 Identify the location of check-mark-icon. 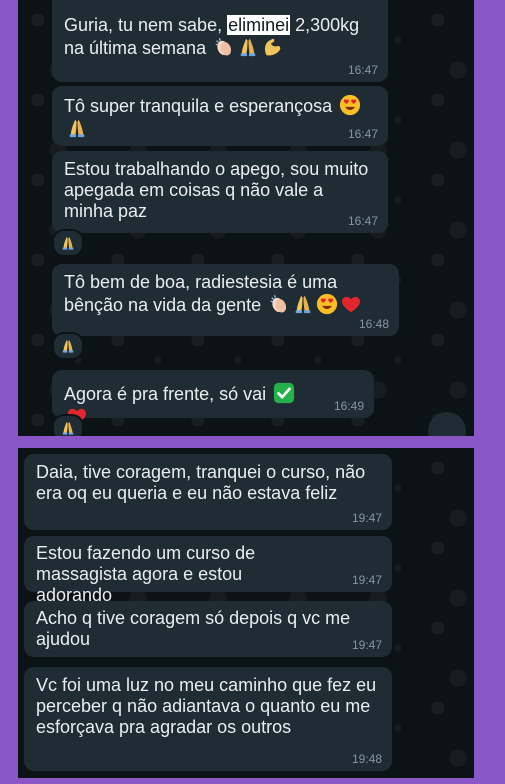
(284, 393).